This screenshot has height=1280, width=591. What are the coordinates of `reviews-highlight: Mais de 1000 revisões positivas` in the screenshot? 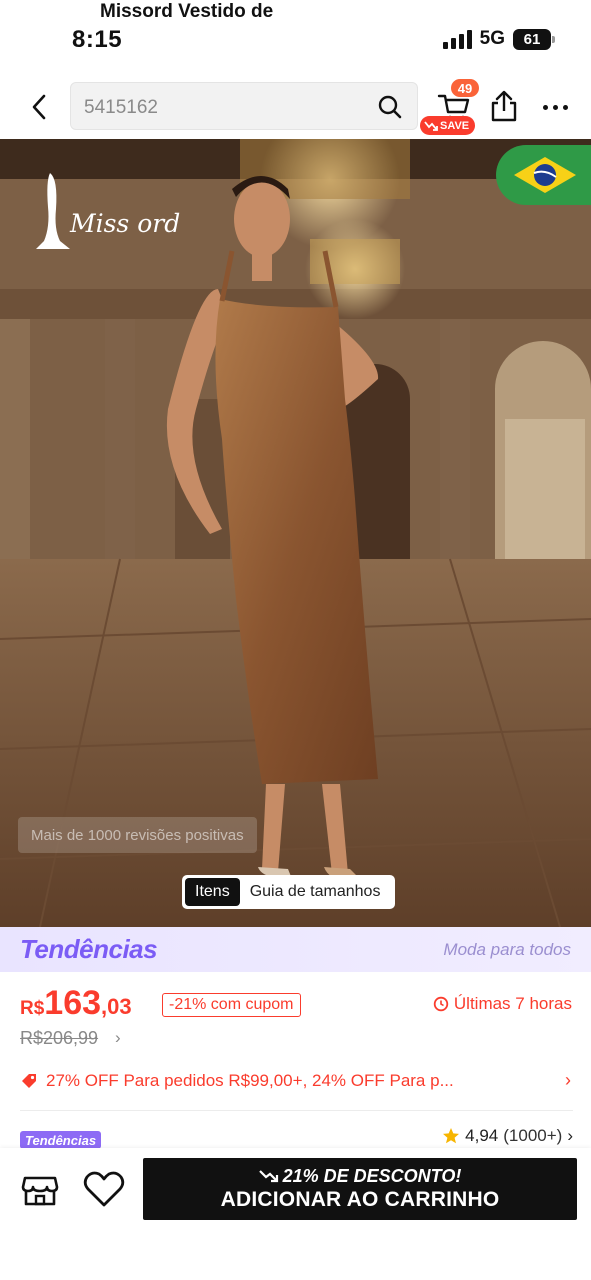 It's located at (137, 835).